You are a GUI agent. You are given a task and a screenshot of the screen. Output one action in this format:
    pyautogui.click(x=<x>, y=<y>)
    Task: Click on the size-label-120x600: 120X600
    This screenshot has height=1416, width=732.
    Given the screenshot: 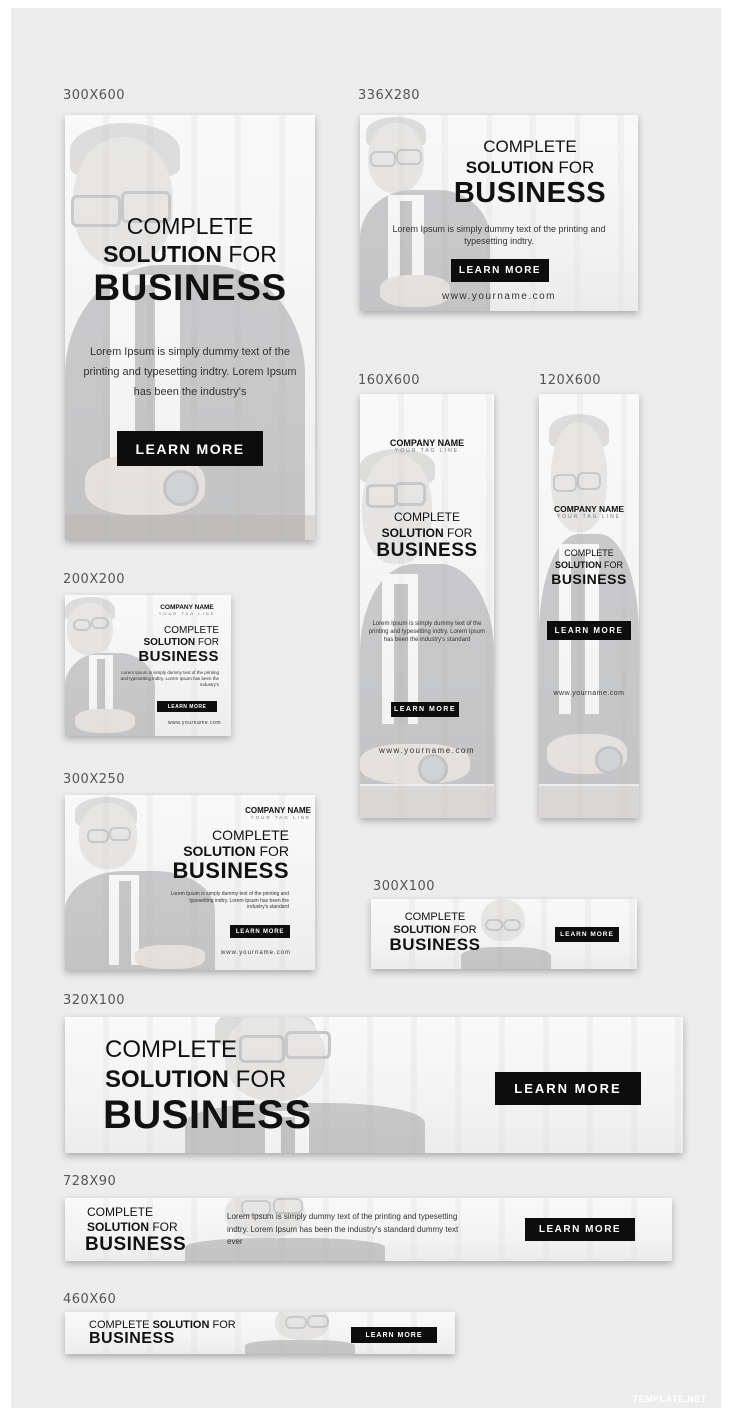 What is the action you would take?
    pyautogui.click(x=570, y=380)
    